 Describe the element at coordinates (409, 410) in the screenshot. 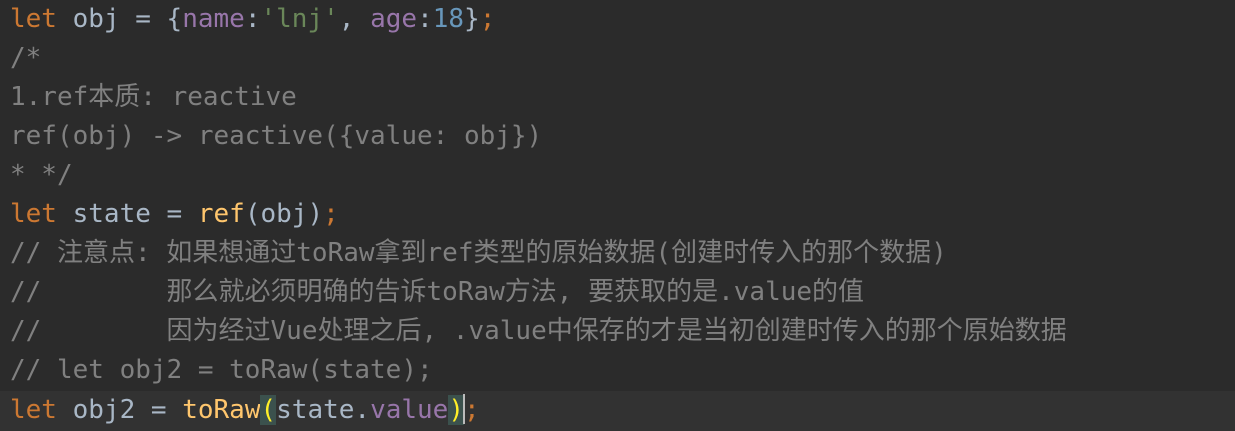

I see `property-value: value` at that location.